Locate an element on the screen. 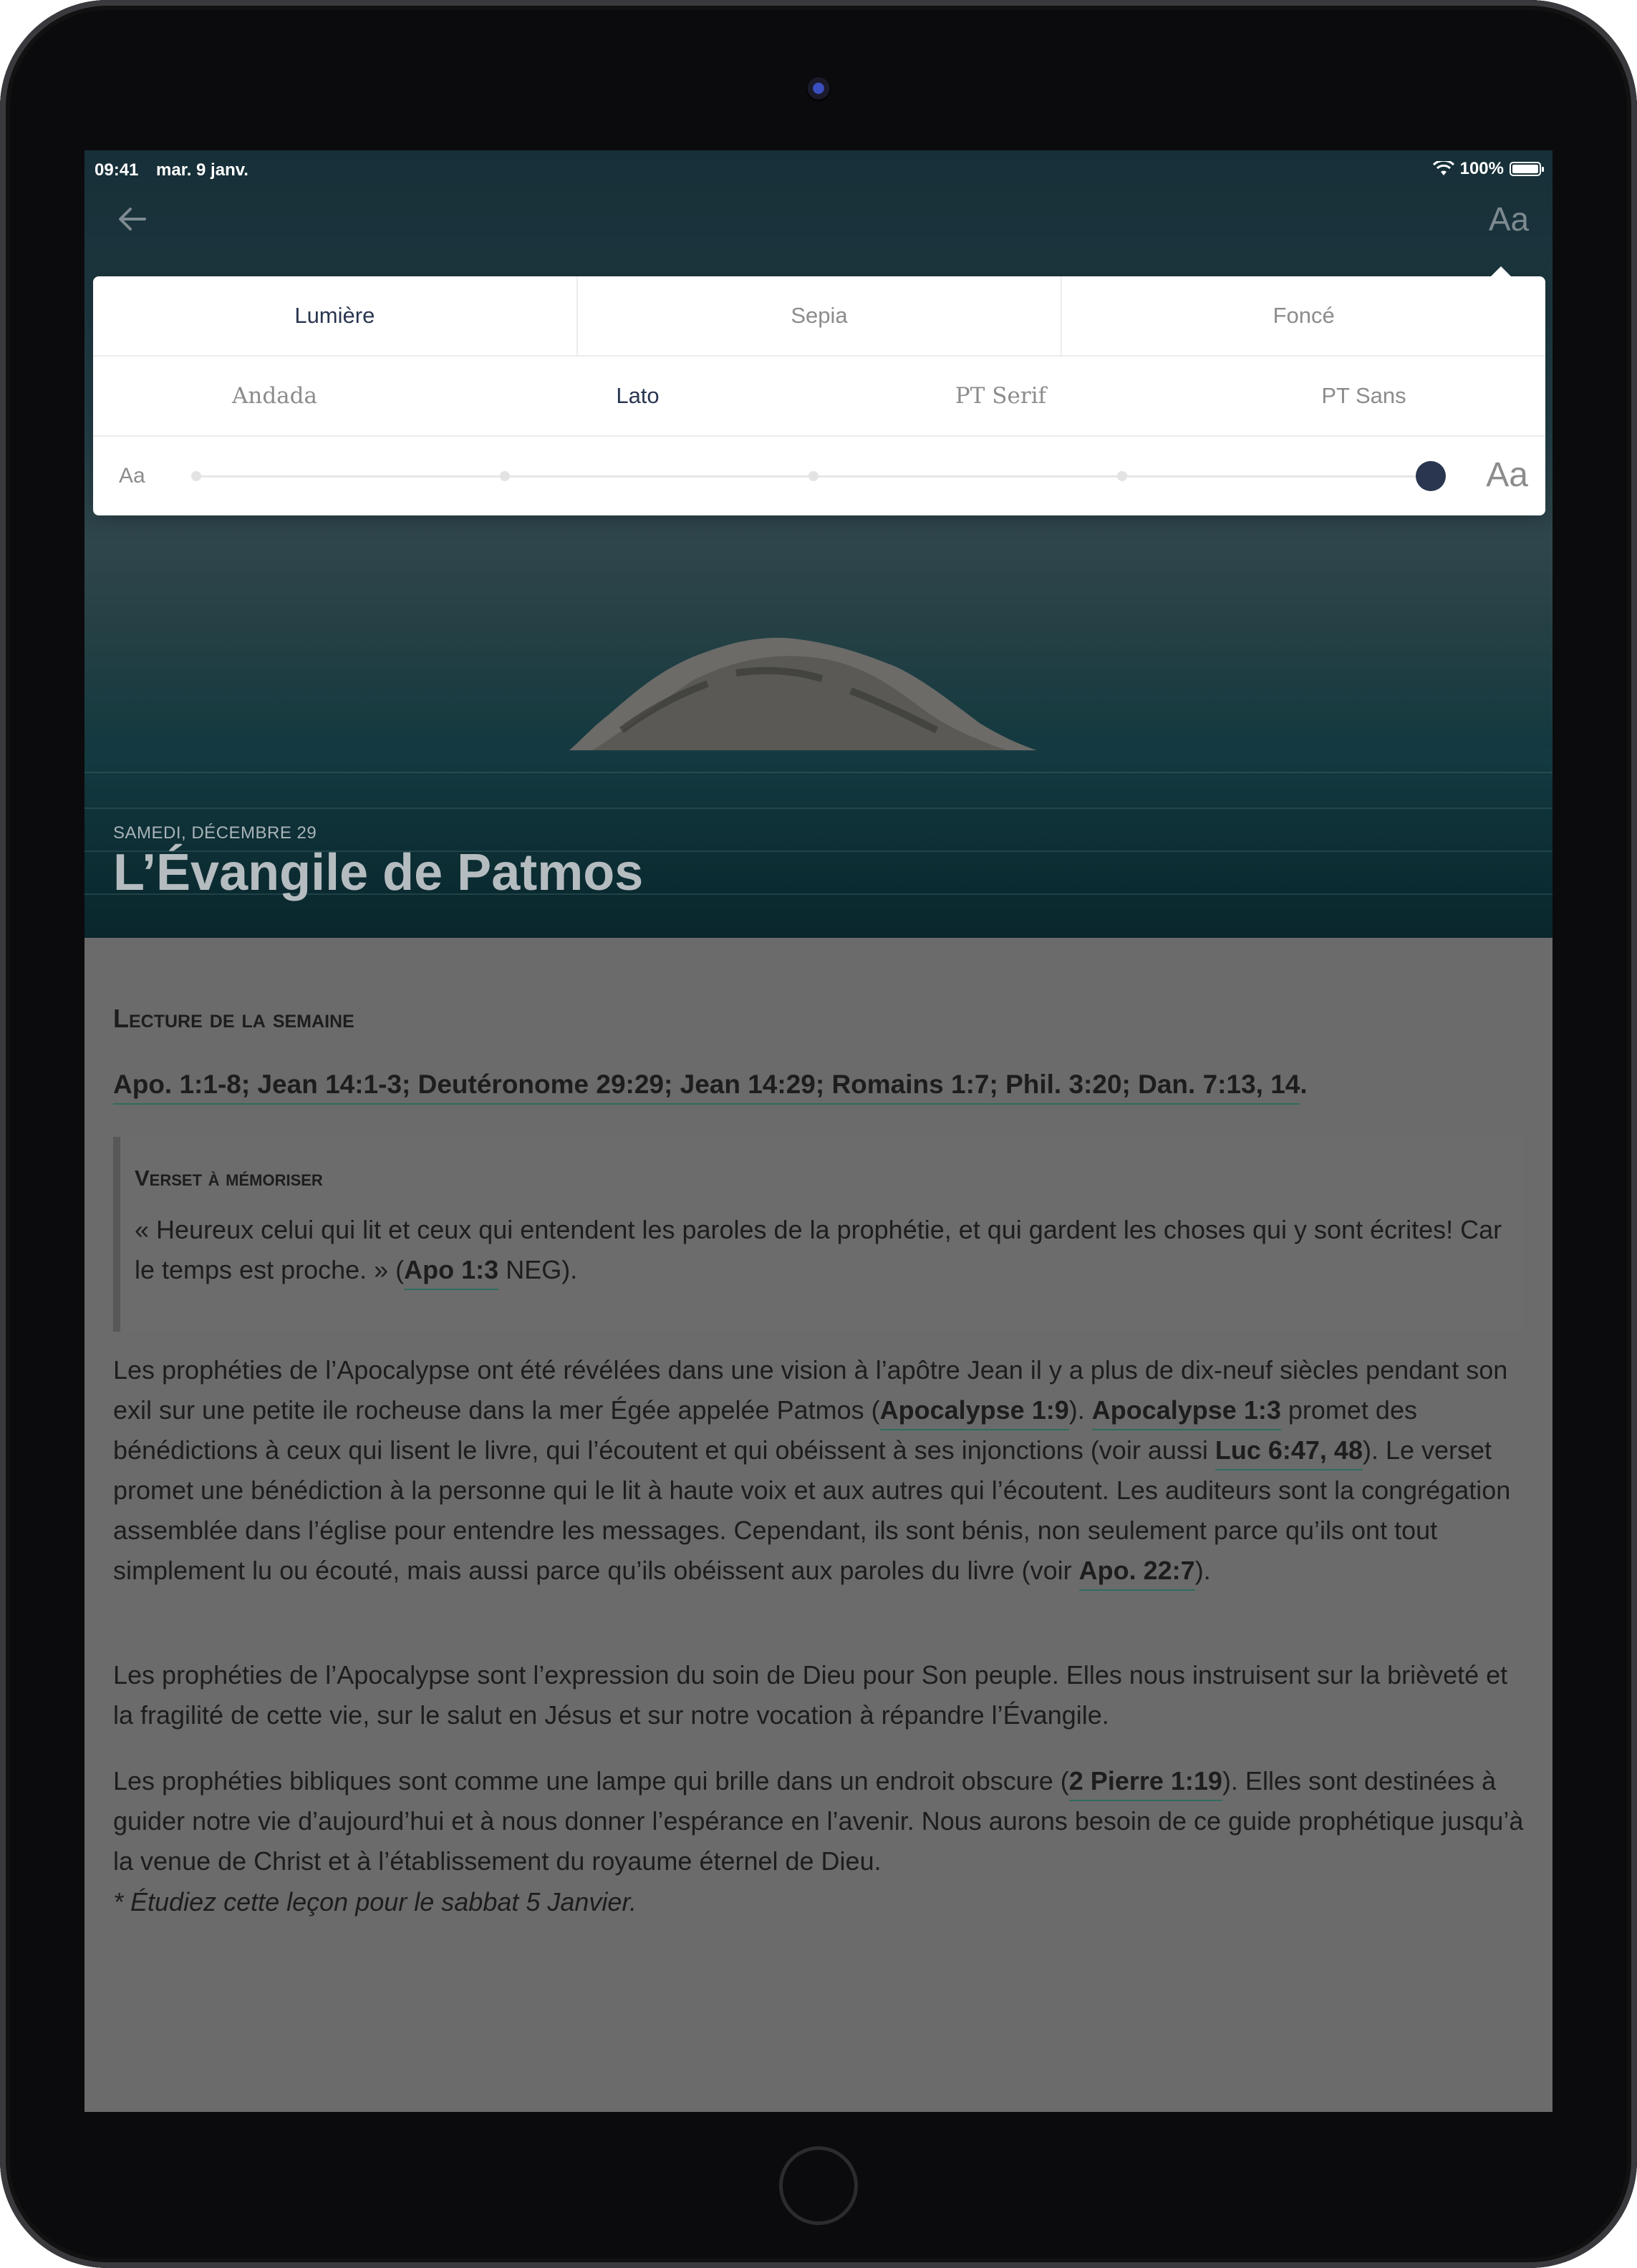  home-button is located at coordinates (818, 2185).